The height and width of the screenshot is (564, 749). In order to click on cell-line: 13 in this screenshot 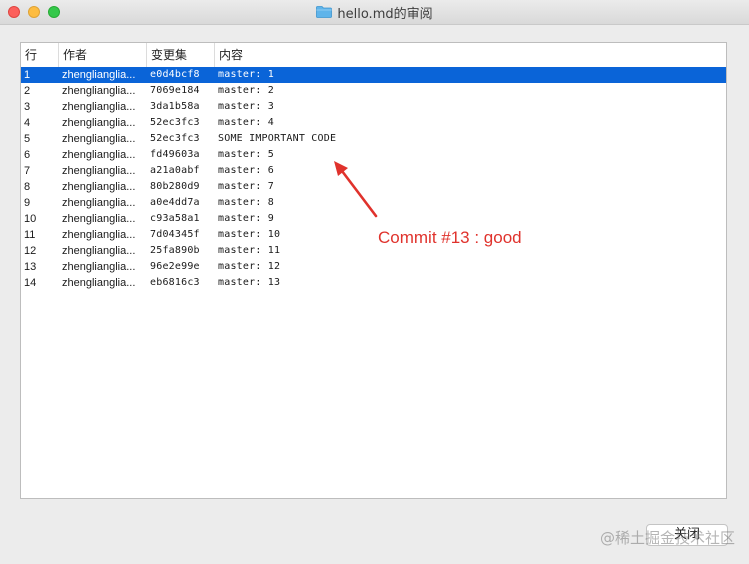, I will do `click(30, 267)`.